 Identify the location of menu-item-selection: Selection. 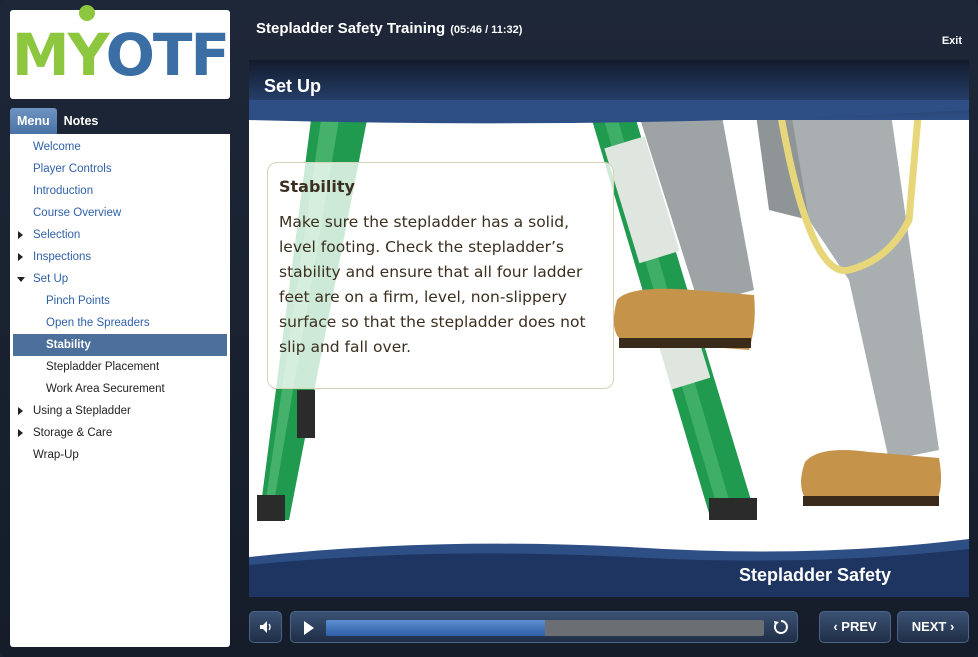
(120, 235).